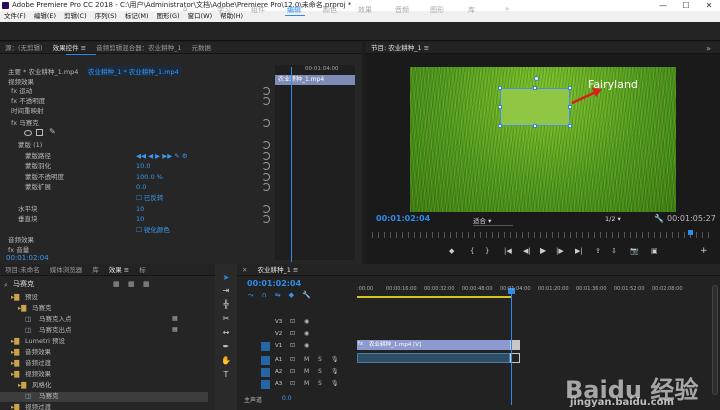  Describe the element at coordinates (570, 126) in the screenshot. I see `mask-handle-br` at that location.